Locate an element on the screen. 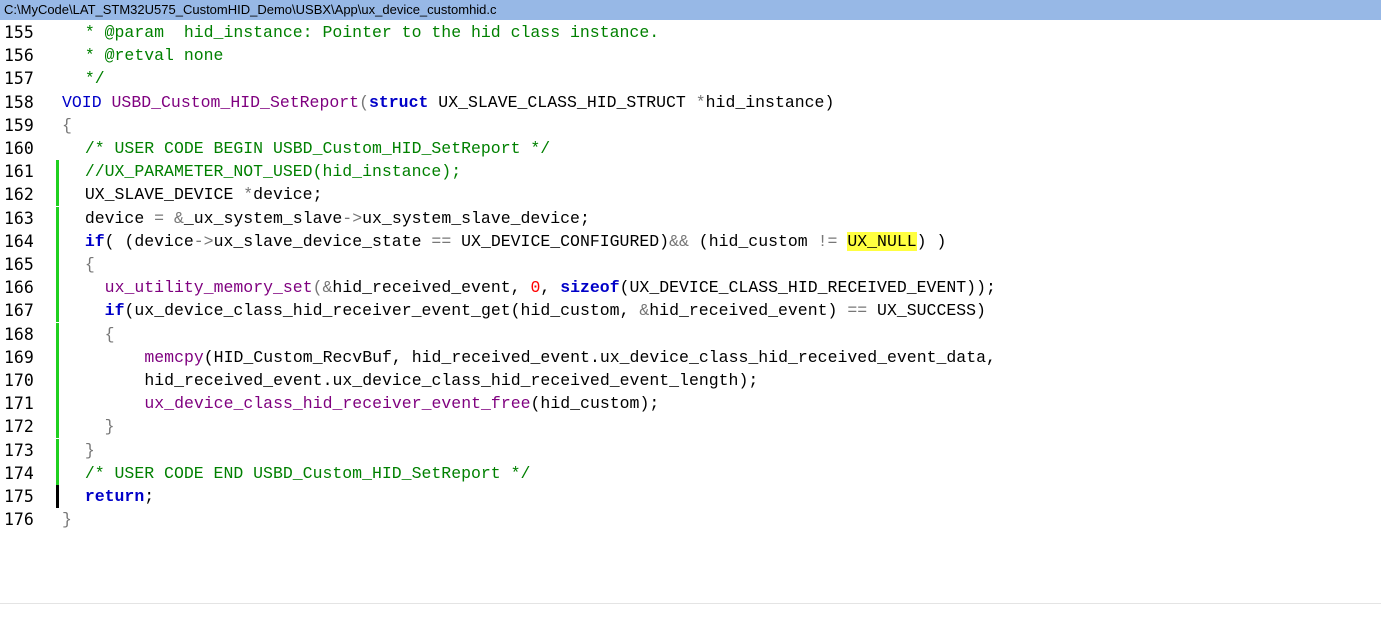 The image size is (1381, 635). line-number: 169 is located at coordinates (19, 357).